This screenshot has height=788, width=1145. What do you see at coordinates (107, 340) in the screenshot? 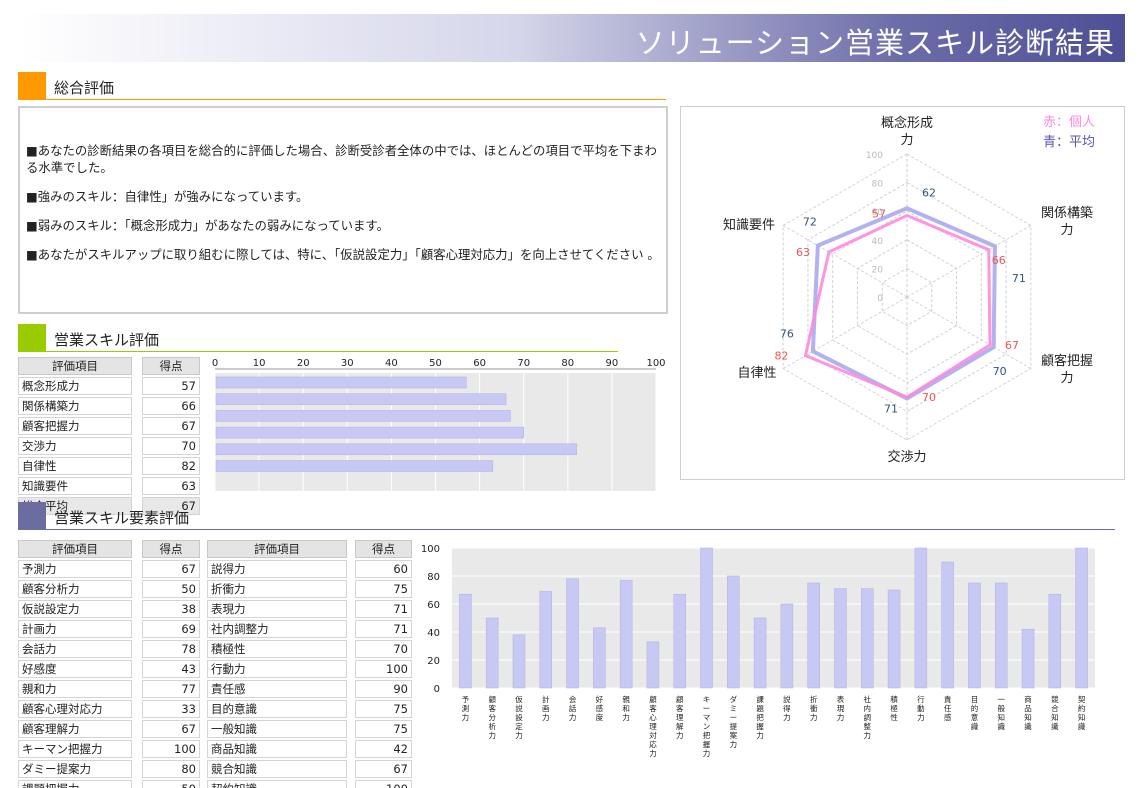
I see `section-skill-title: 営業スキル評価` at bounding box center [107, 340].